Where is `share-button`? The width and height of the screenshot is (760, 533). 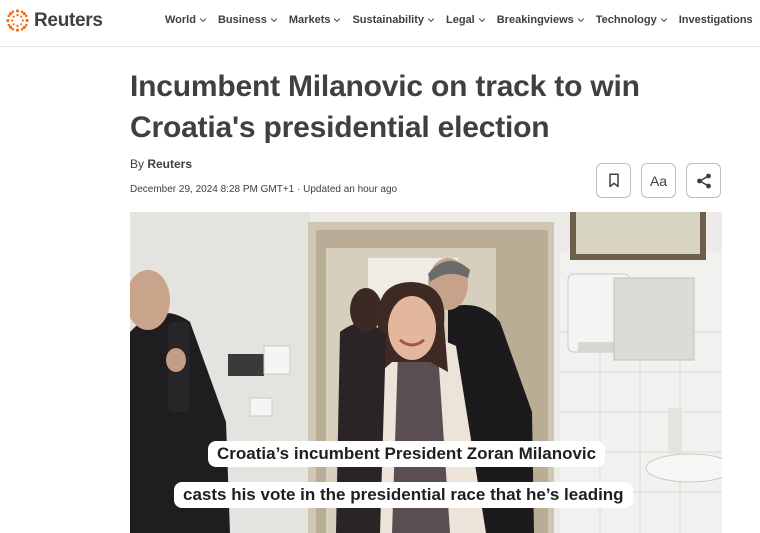
share-button is located at coordinates (703, 180).